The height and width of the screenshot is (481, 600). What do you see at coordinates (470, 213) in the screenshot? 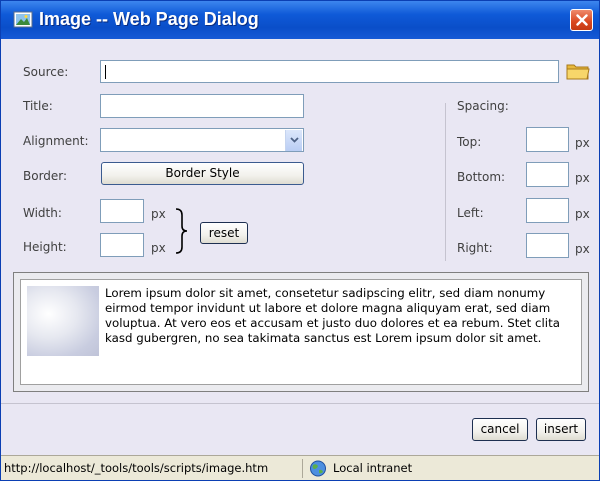
I see `spacing-left-label: Left:` at bounding box center [470, 213].